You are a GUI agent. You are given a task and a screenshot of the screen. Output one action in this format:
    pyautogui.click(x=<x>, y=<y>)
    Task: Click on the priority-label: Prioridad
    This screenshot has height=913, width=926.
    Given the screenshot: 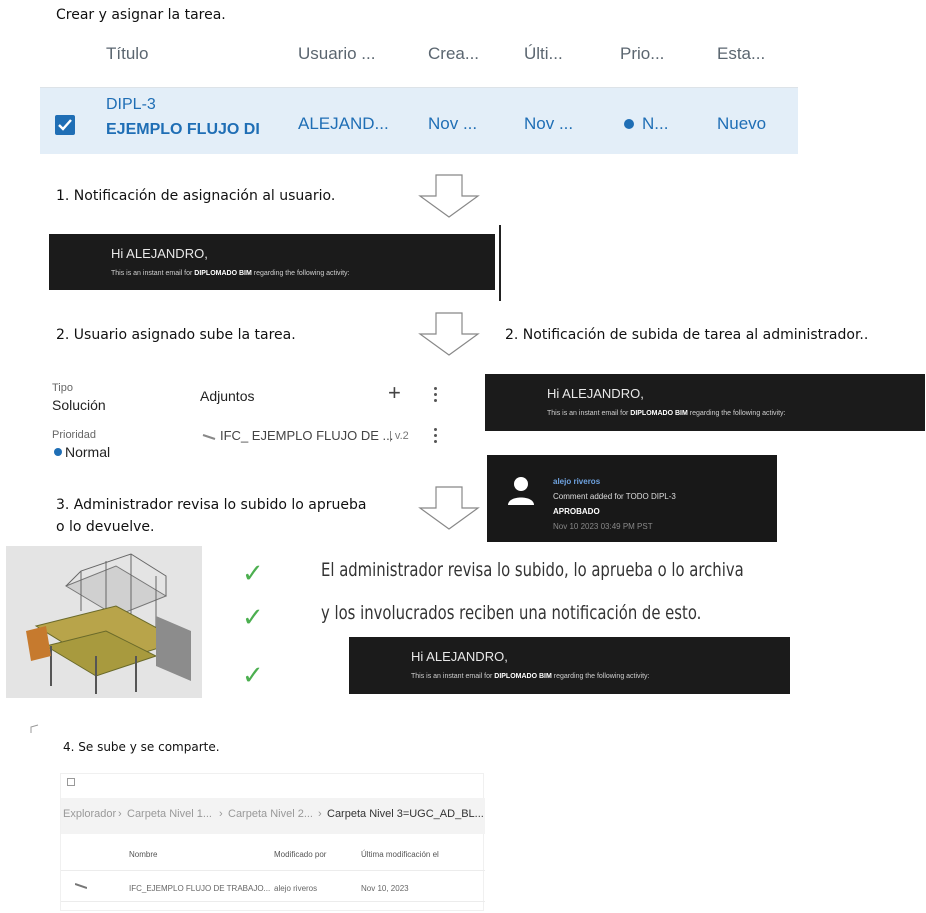 What is the action you would take?
    pyautogui.click(x=74, y=435)
    